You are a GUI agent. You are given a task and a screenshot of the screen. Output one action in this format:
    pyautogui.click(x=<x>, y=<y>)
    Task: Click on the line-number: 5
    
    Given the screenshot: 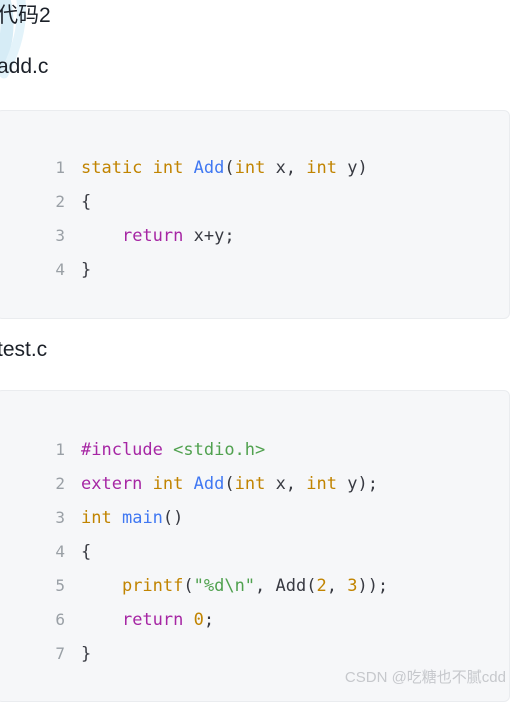 What is the action you would take?
    pyautogui.click(x=60, y=585)
    